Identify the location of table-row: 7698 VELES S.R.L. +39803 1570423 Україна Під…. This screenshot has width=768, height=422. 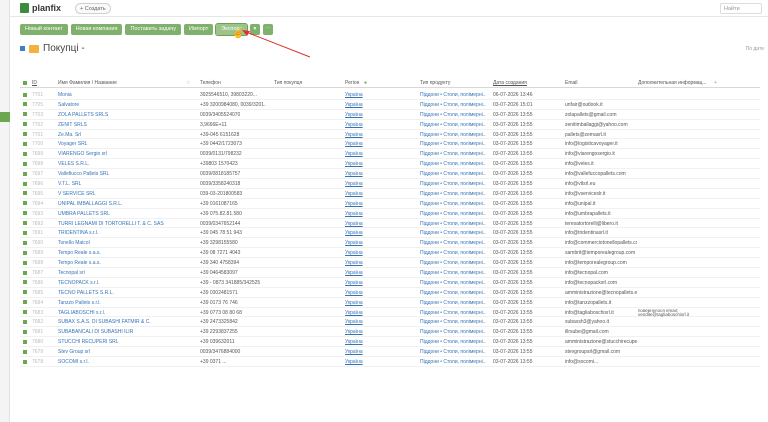
(390, 164).